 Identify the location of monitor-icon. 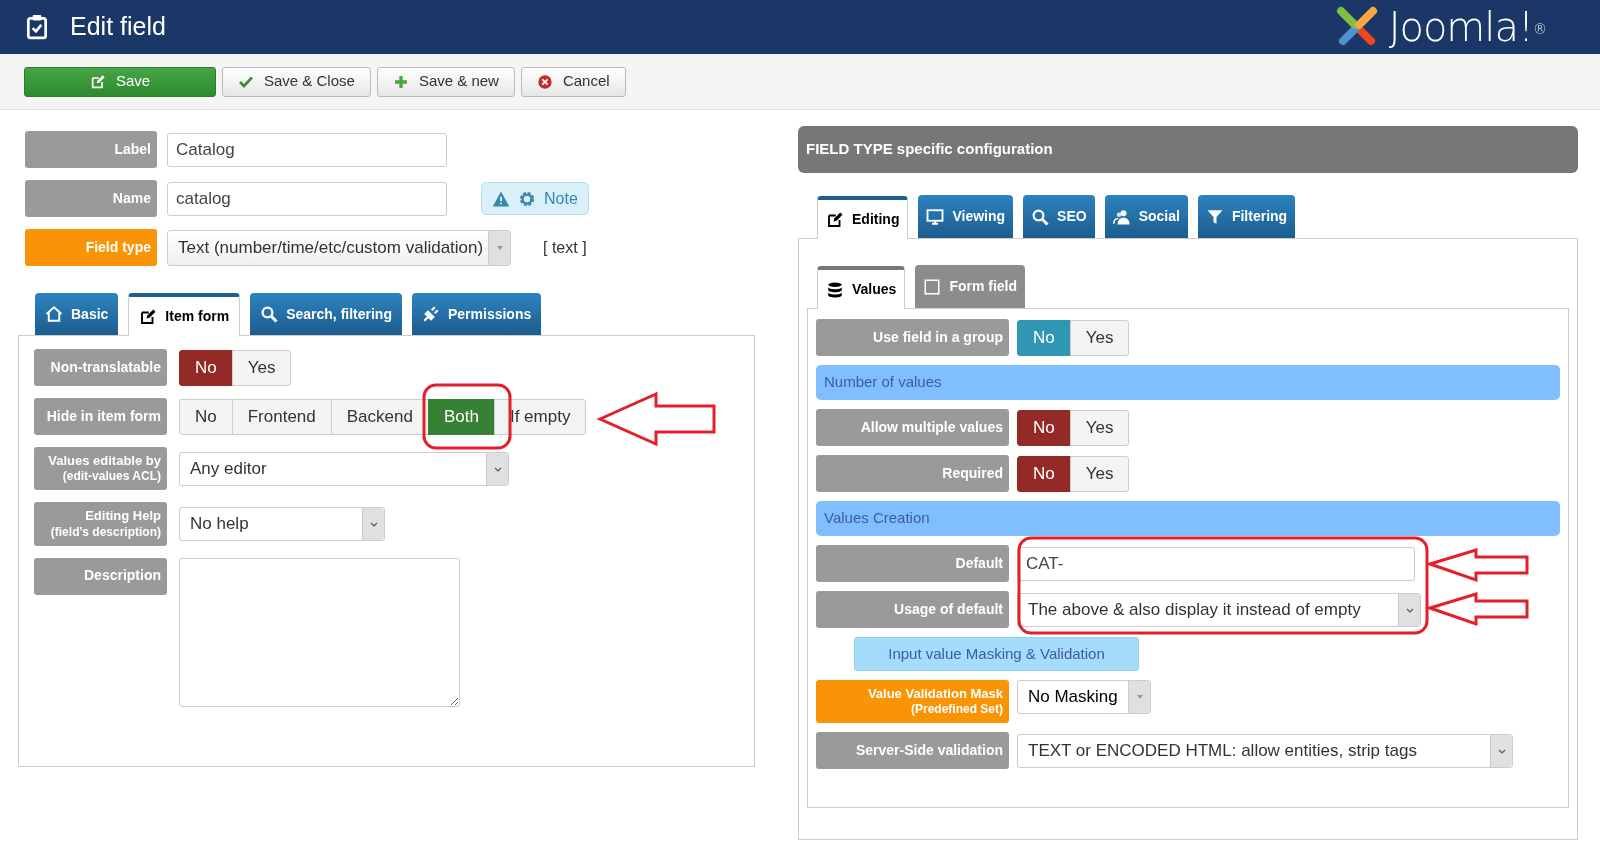
(935, 216).